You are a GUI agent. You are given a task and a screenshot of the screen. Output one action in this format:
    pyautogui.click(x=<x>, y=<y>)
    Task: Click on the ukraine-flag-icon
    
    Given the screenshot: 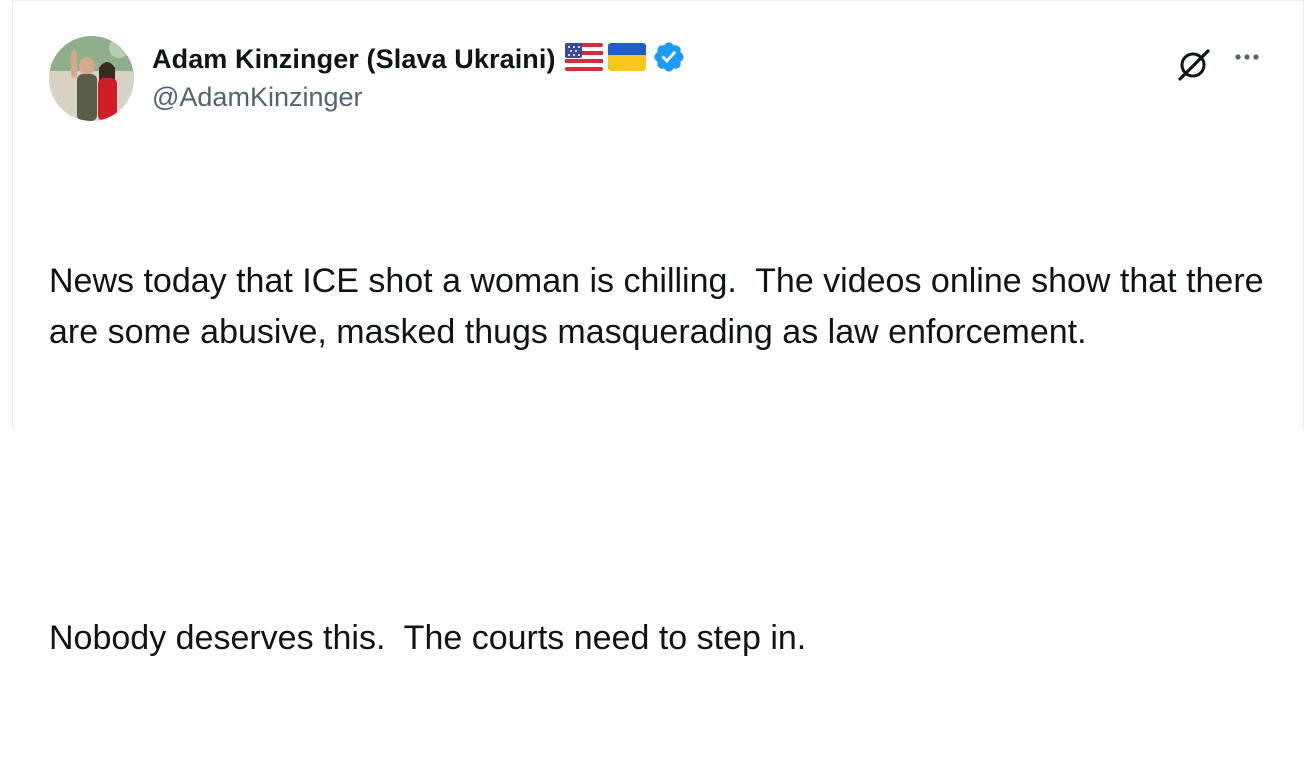 What is the action you would take?
    pyautogui.click(x=626, y=59)
    